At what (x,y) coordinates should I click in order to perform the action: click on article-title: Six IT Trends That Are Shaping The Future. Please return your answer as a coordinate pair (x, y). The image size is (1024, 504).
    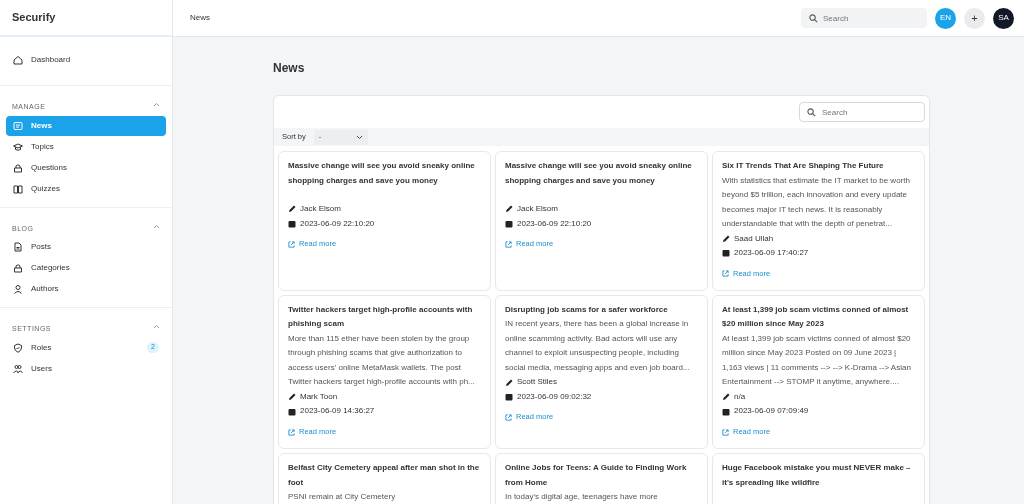
    Looking at the image, I should click on (803, 166).